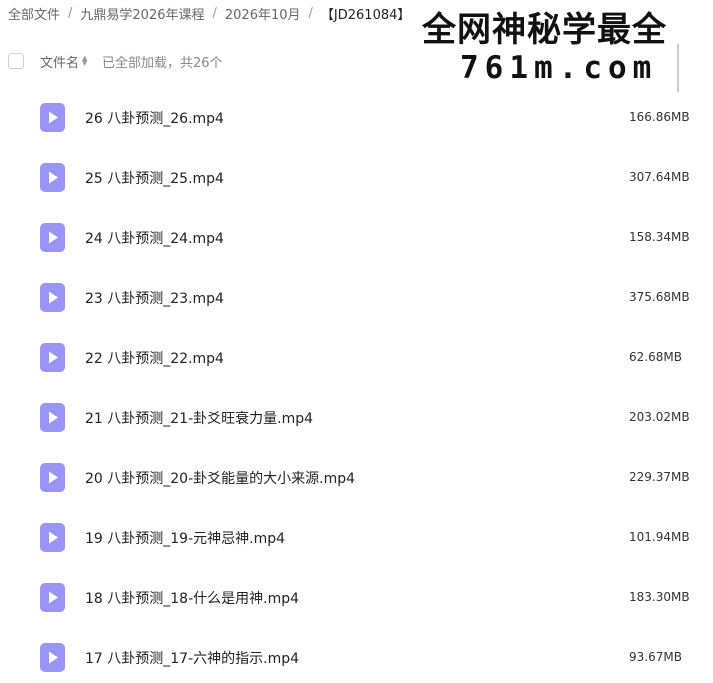 This screenshot has height=683, width=713. What do you see at coordinates (659, 597) in the screenshot?
I see `file-size: 183.30MB` at bounding box center [659, 597].